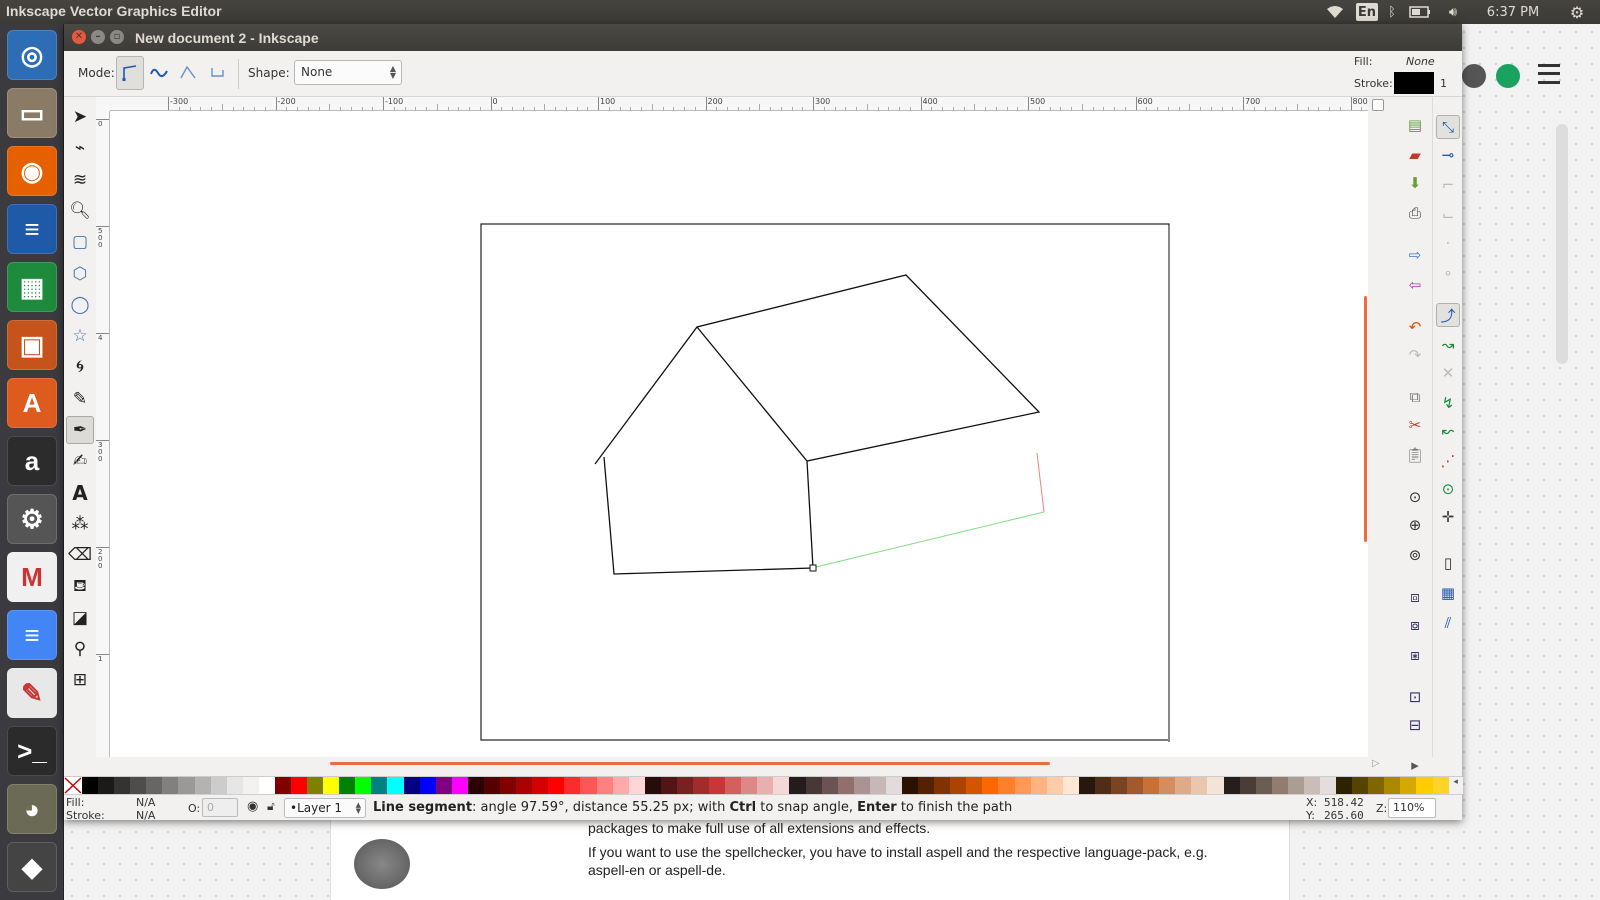  I want to click on new-document-icon: ▤, so click(1415, 125).